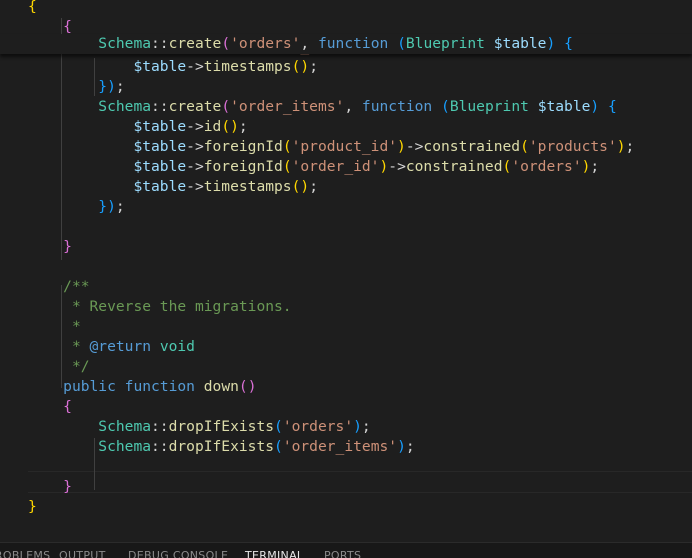 The height and width of the screenshot is (558, 692). Describe the element at coordinates (67, 26) in the screenshot. I see `code-token: {` at that location.